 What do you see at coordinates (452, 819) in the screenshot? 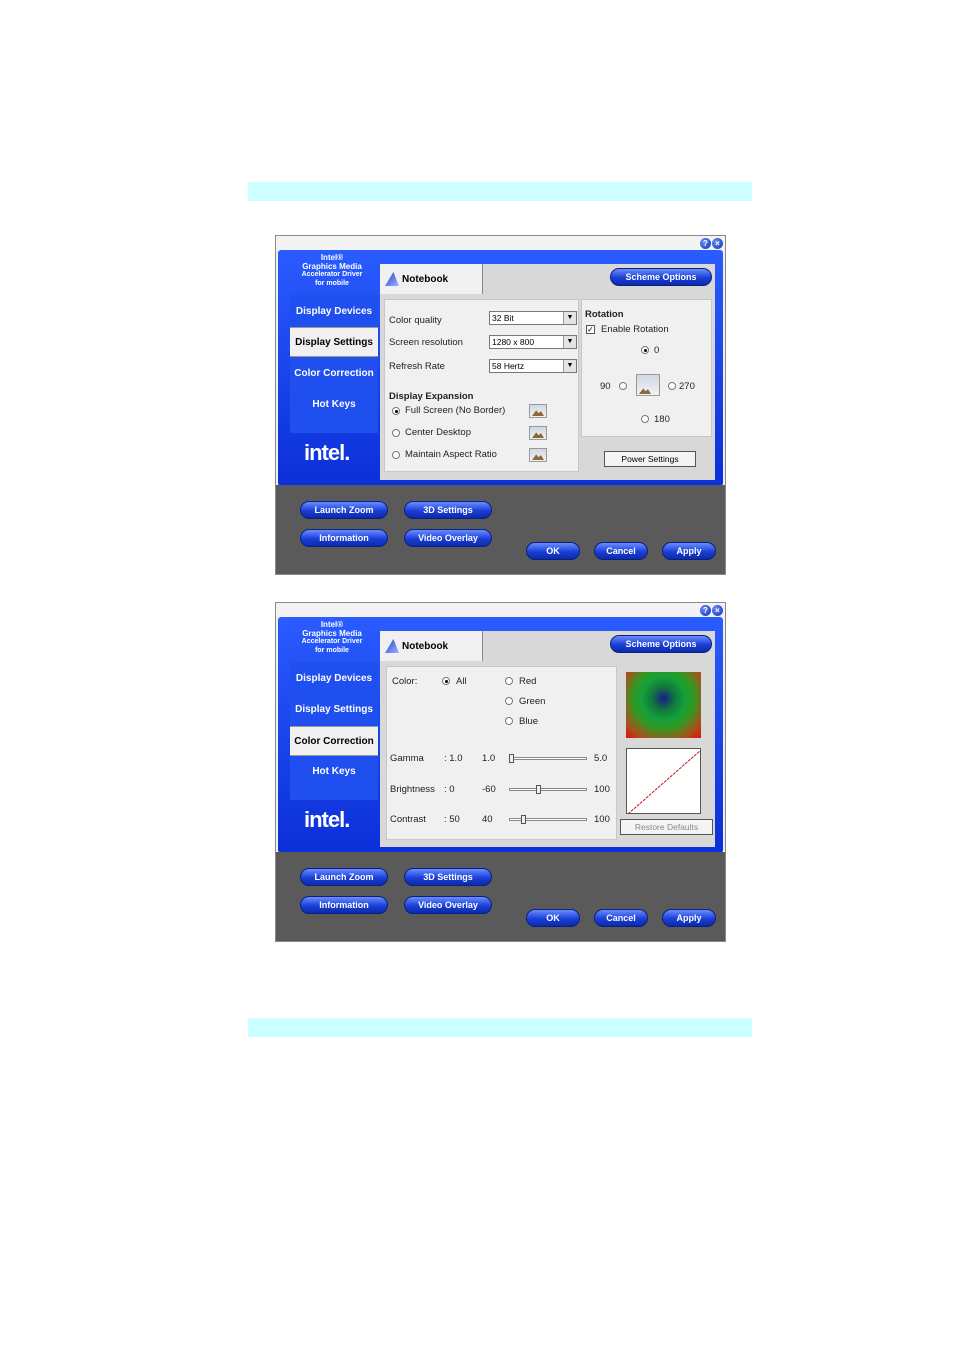
I see `contrast-value: : 50` at bounding box center [452, 819].